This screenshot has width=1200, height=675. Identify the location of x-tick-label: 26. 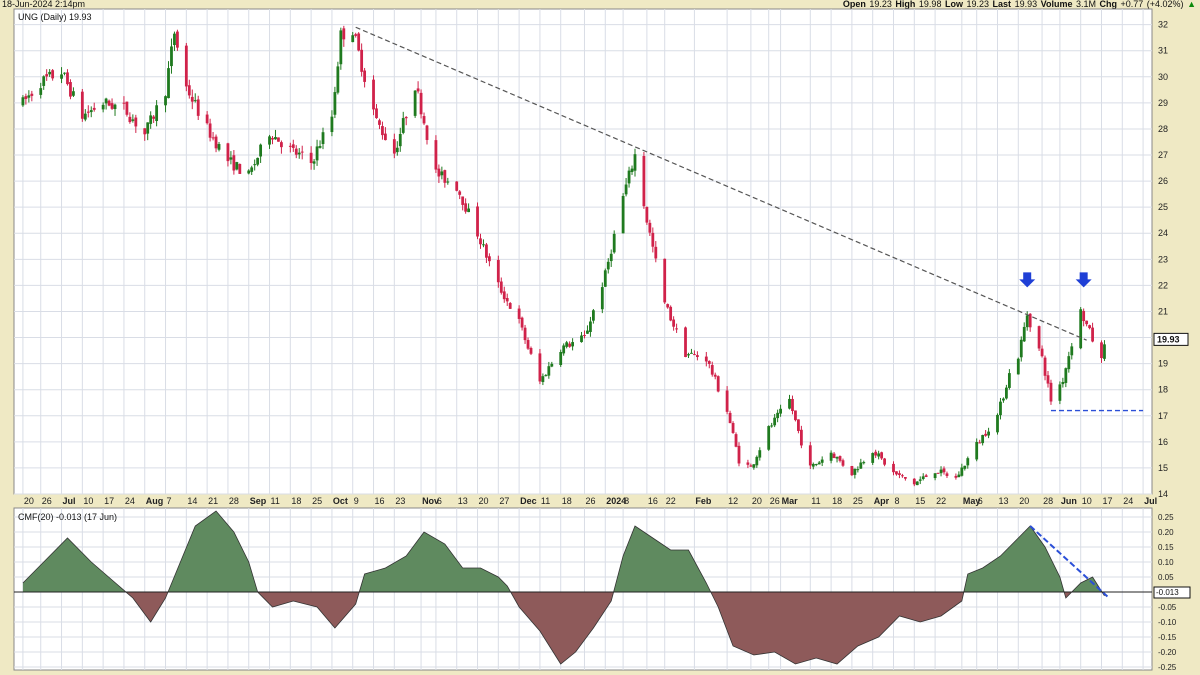
(590, 501).